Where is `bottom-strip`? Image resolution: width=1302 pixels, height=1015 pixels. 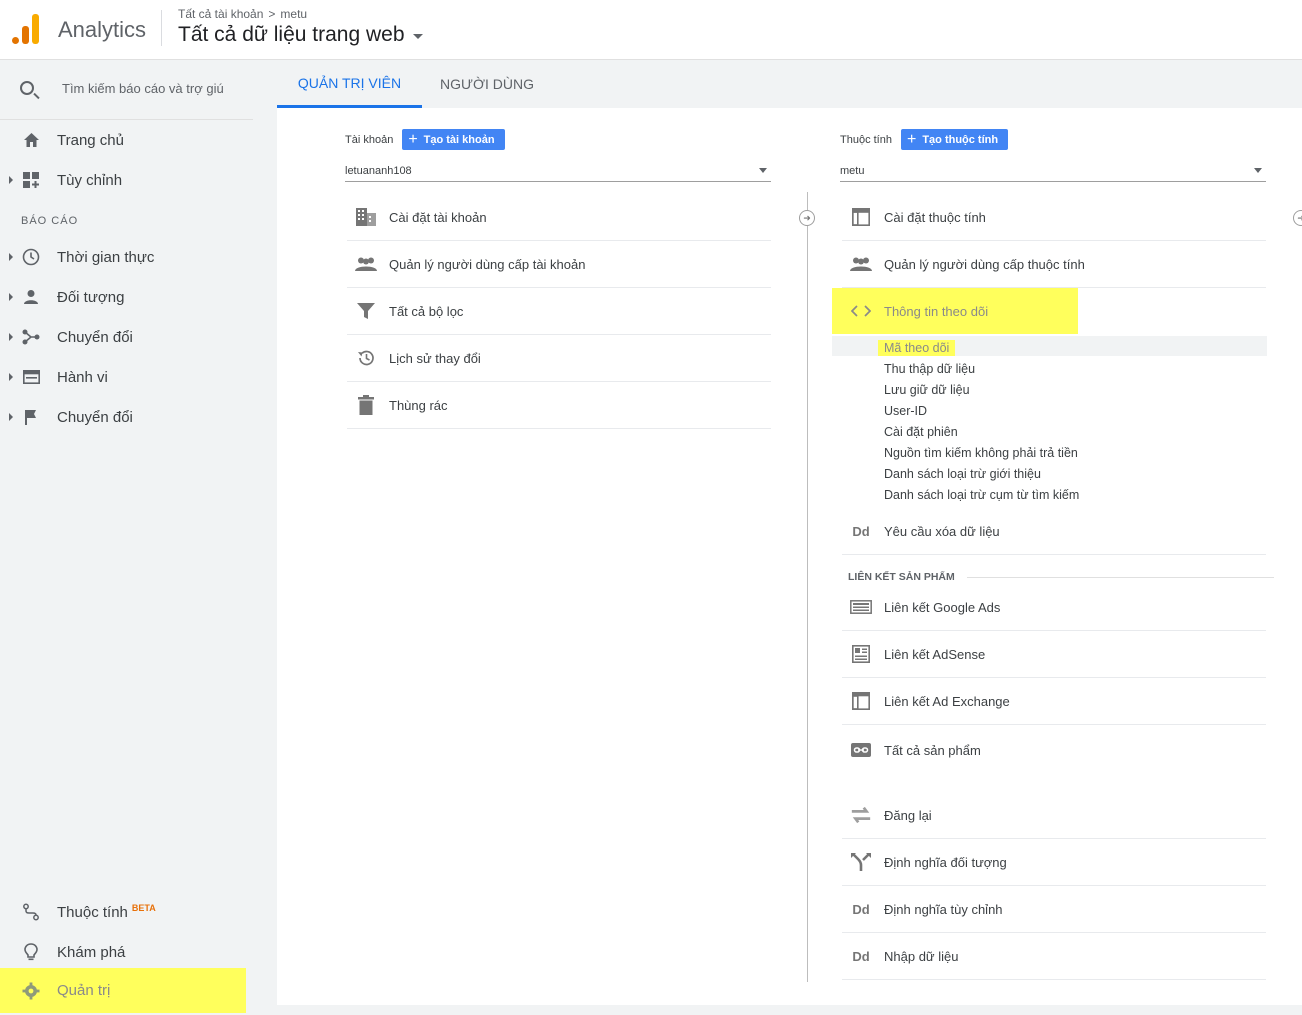 bottom-strip is located at coordinates (789, 1010).